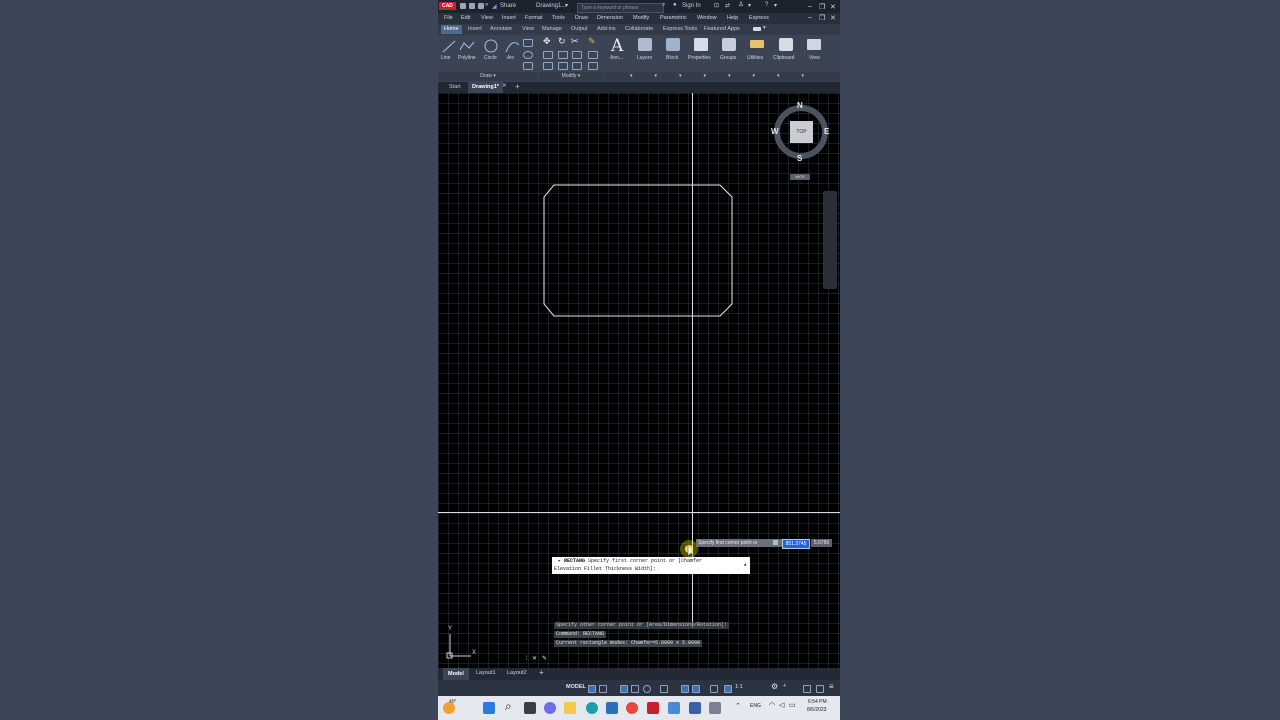  Describe the element at coordinates (552, 29) in the screenshot. I see `tab-manage: Manage` at that location.